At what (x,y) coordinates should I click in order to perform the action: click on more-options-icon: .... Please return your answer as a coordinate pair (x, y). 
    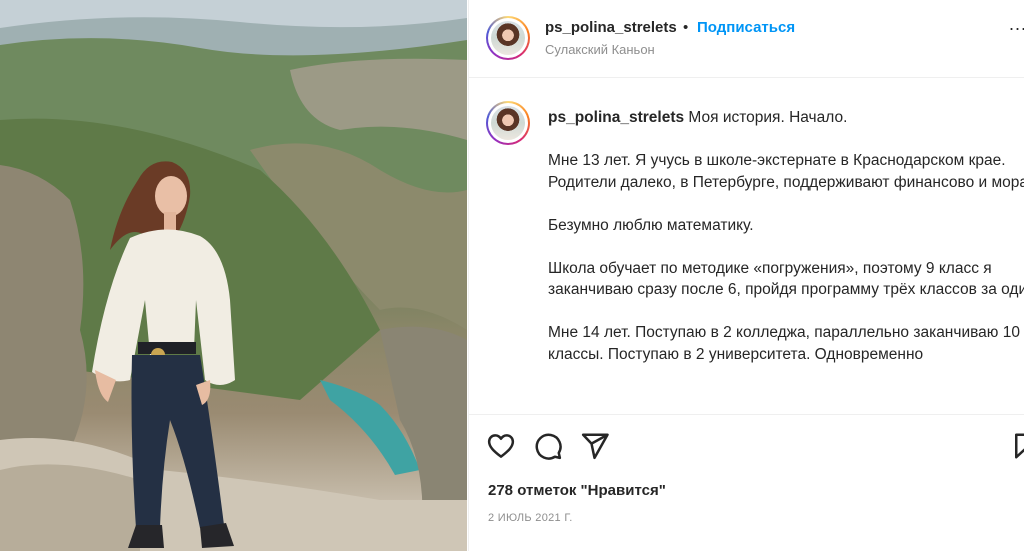
    Looking at the image, I should click on (1016, 24).